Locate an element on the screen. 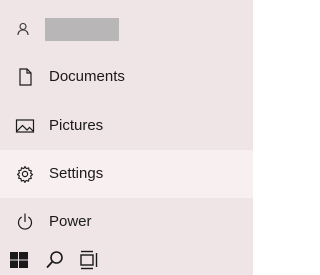  username-redacted is located at coordinates (82, 29).